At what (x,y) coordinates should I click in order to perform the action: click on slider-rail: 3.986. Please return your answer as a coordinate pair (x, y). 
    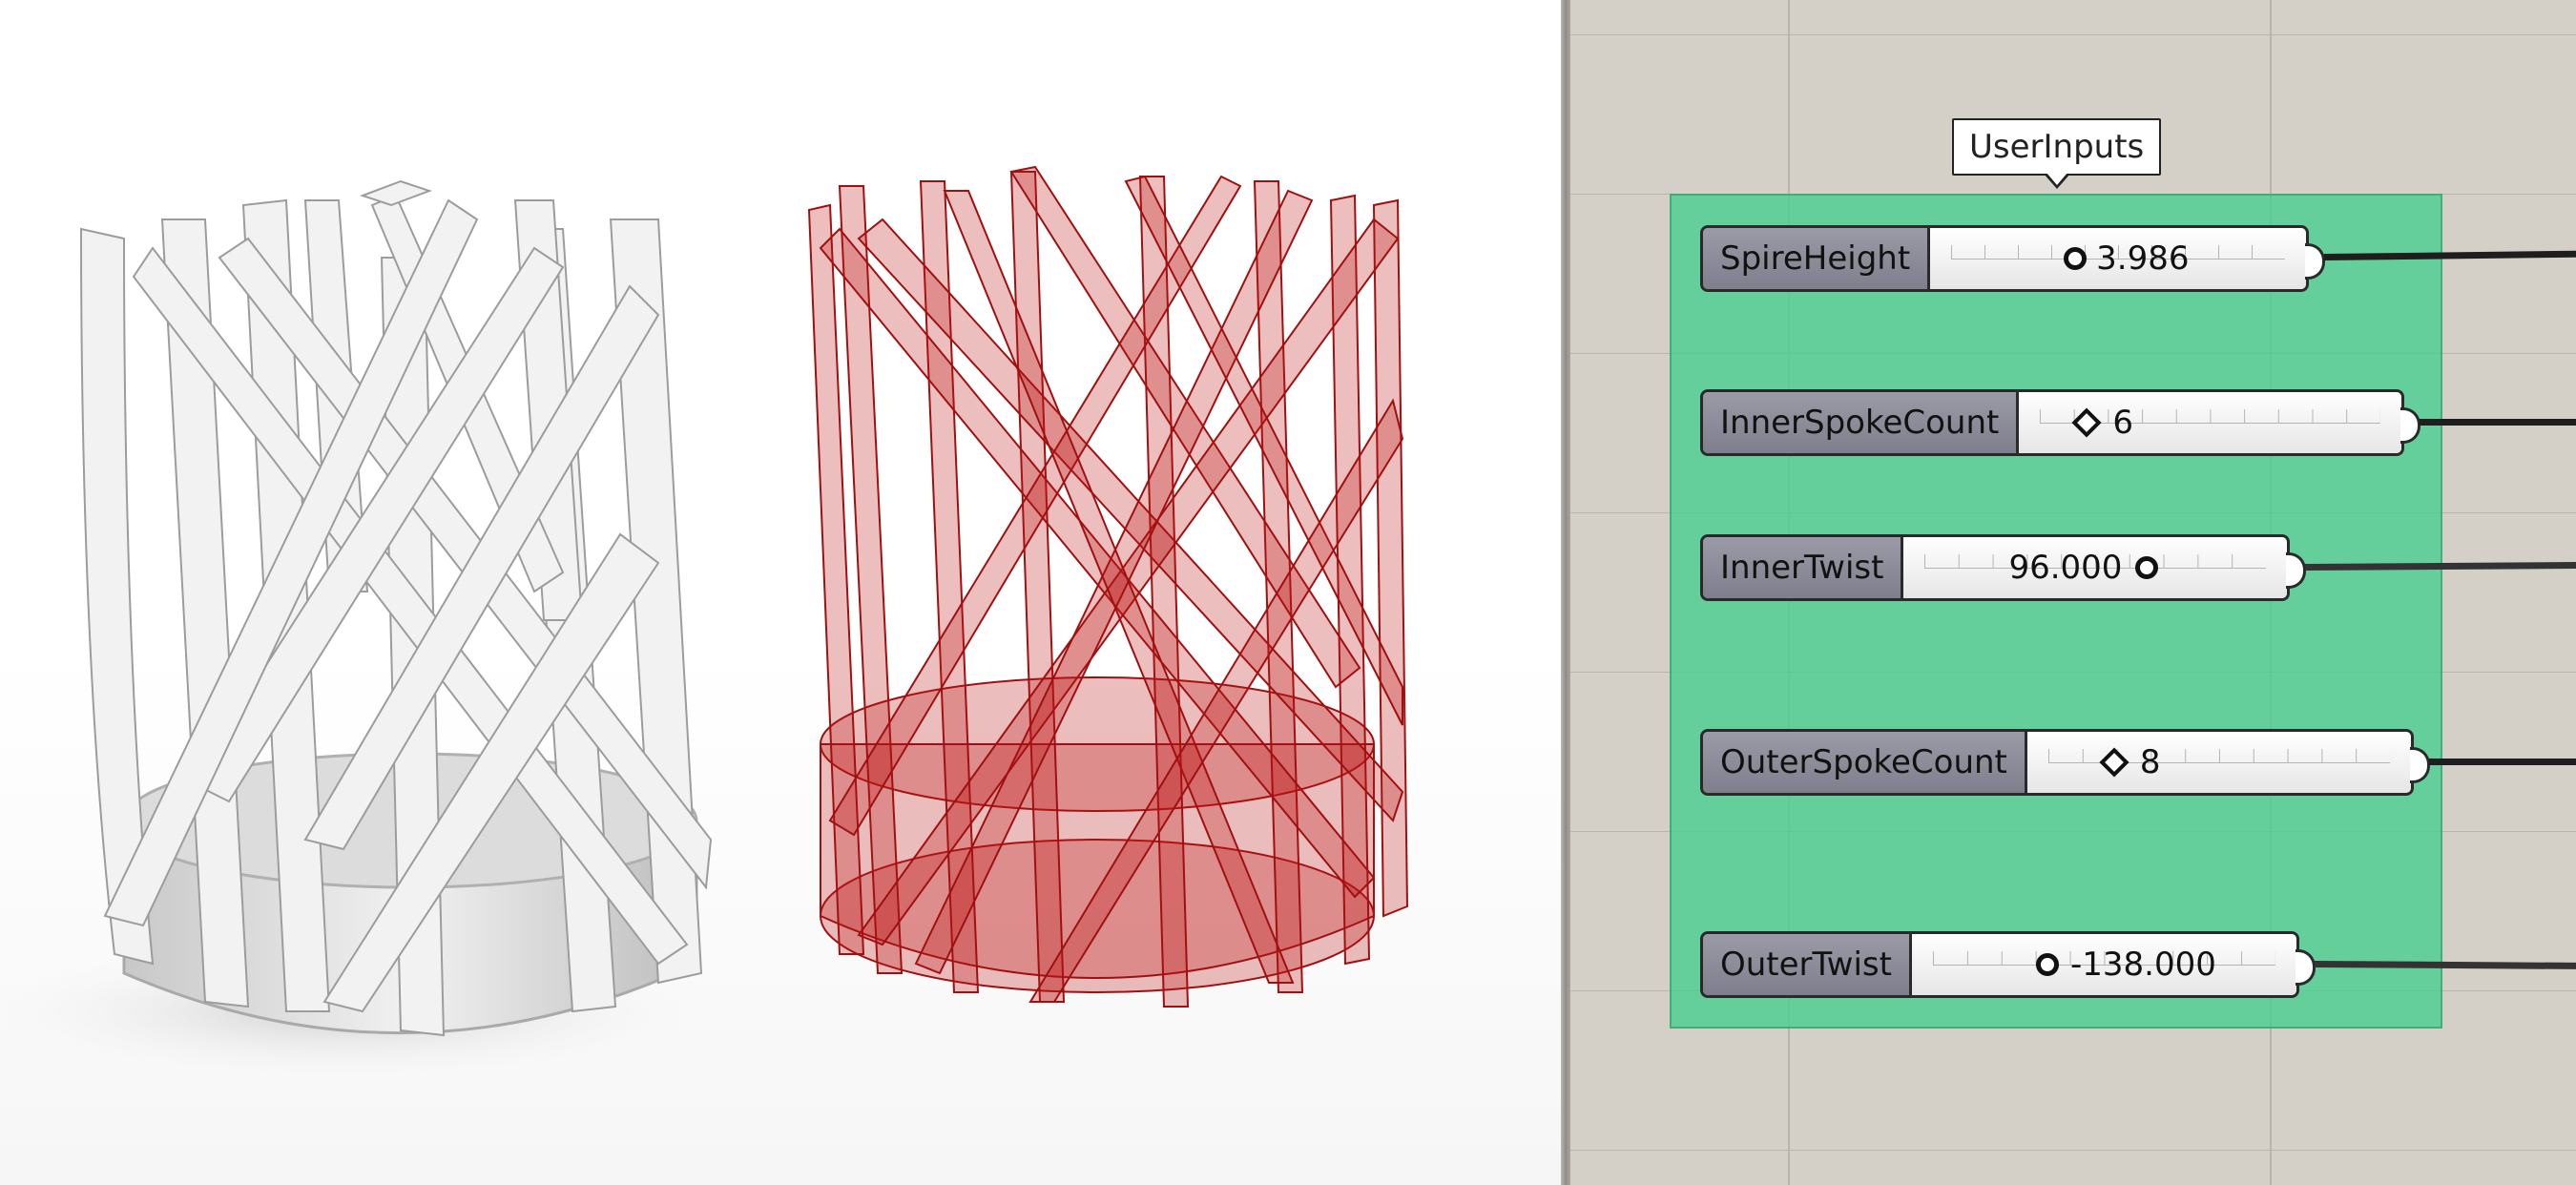
    Looking at the image, I should click on (2118, 258).